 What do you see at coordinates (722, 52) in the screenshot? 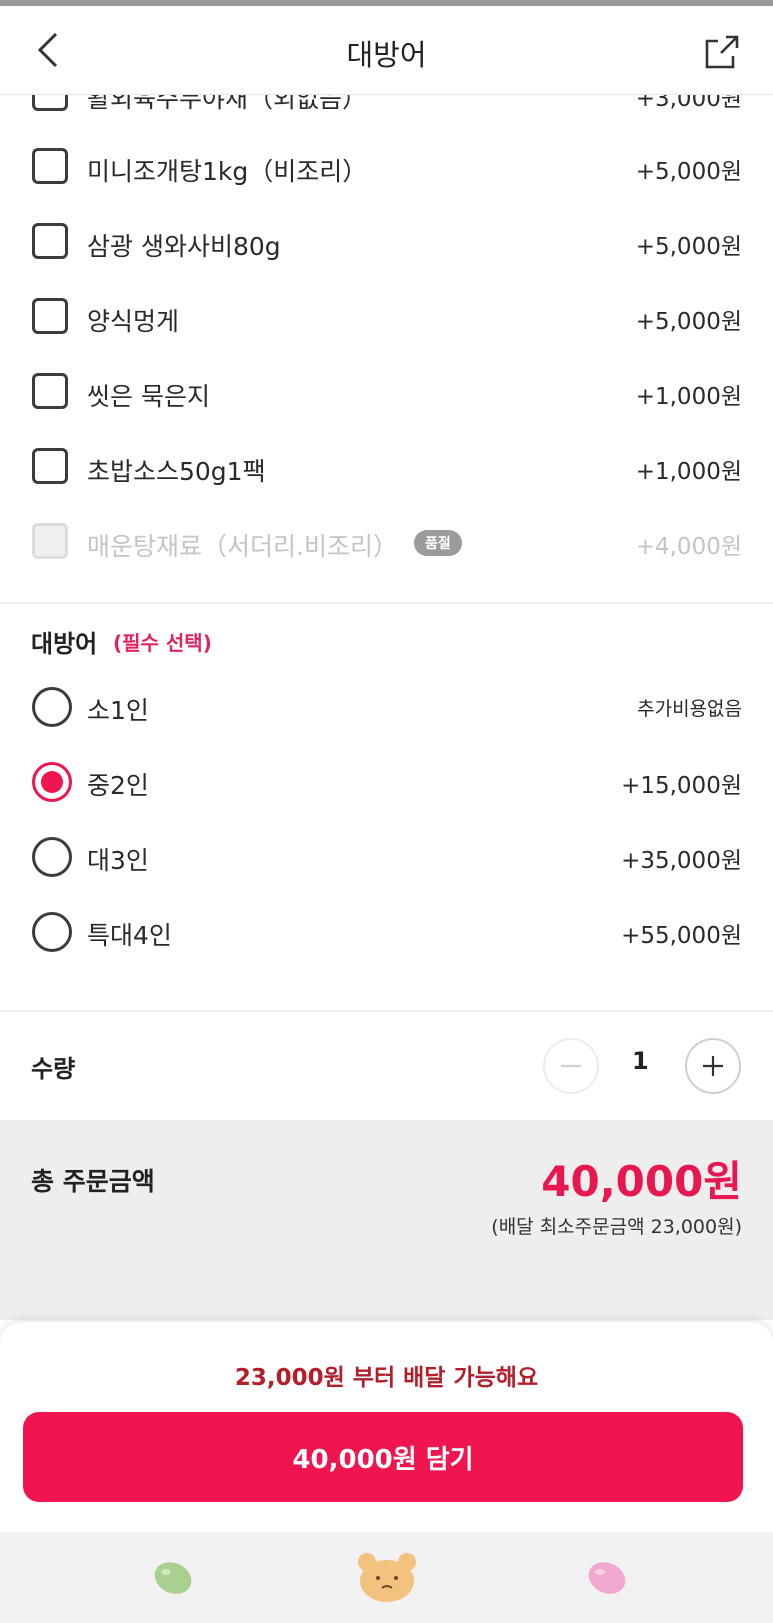
I see `share-icon` at bounding box center [722, 52].